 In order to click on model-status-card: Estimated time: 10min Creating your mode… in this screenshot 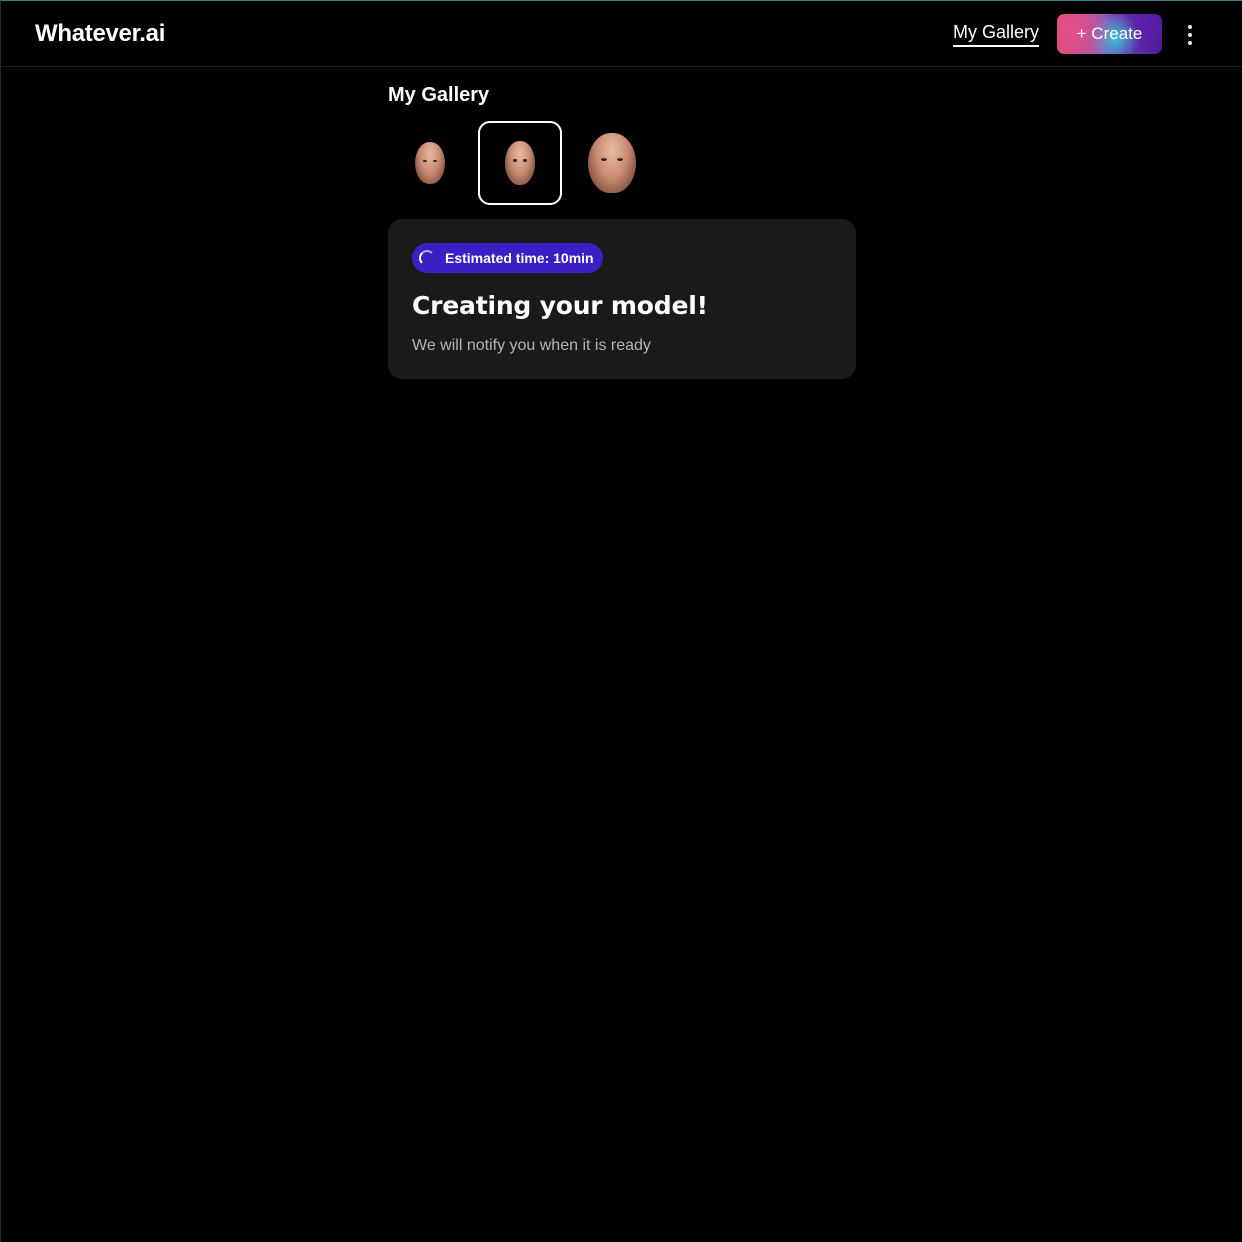, I will do `click(622, 299)`.